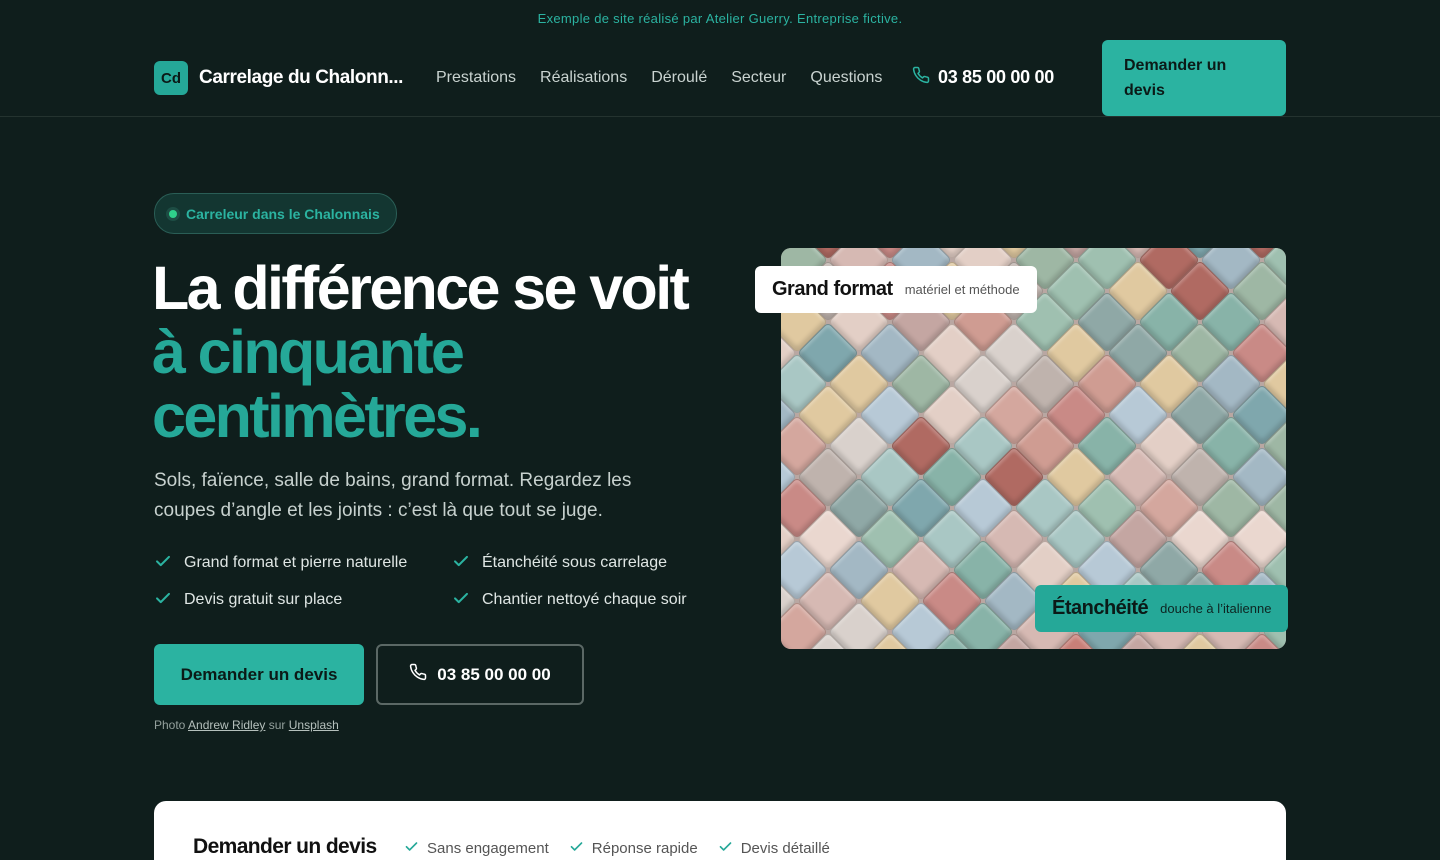 This screenshot has height=860, width=1440. Describe the element at coordinates (263, 599) in the screenshot. I see `check-label: Devis gratuit sur place` at that location.